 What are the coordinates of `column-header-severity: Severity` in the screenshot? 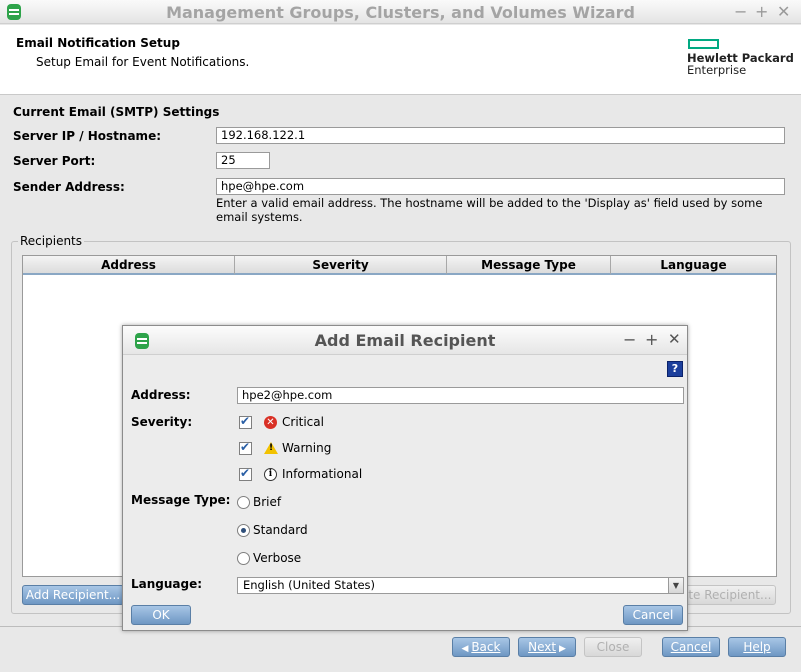 It's located at (341, 265).